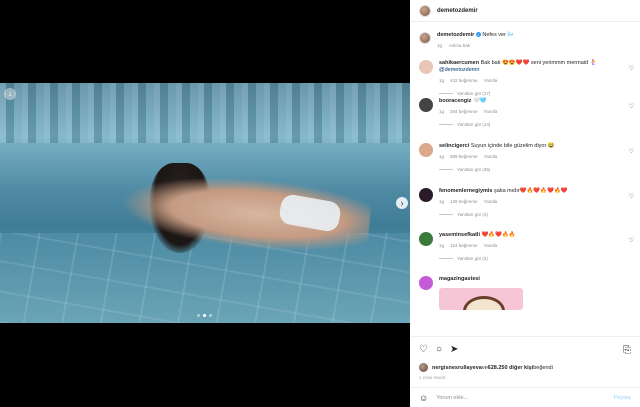  What do you see at coordinates (459, 70) in the screenshot?
I see `comment-mention: @demetozdemir` at bounding box center [459, 70].